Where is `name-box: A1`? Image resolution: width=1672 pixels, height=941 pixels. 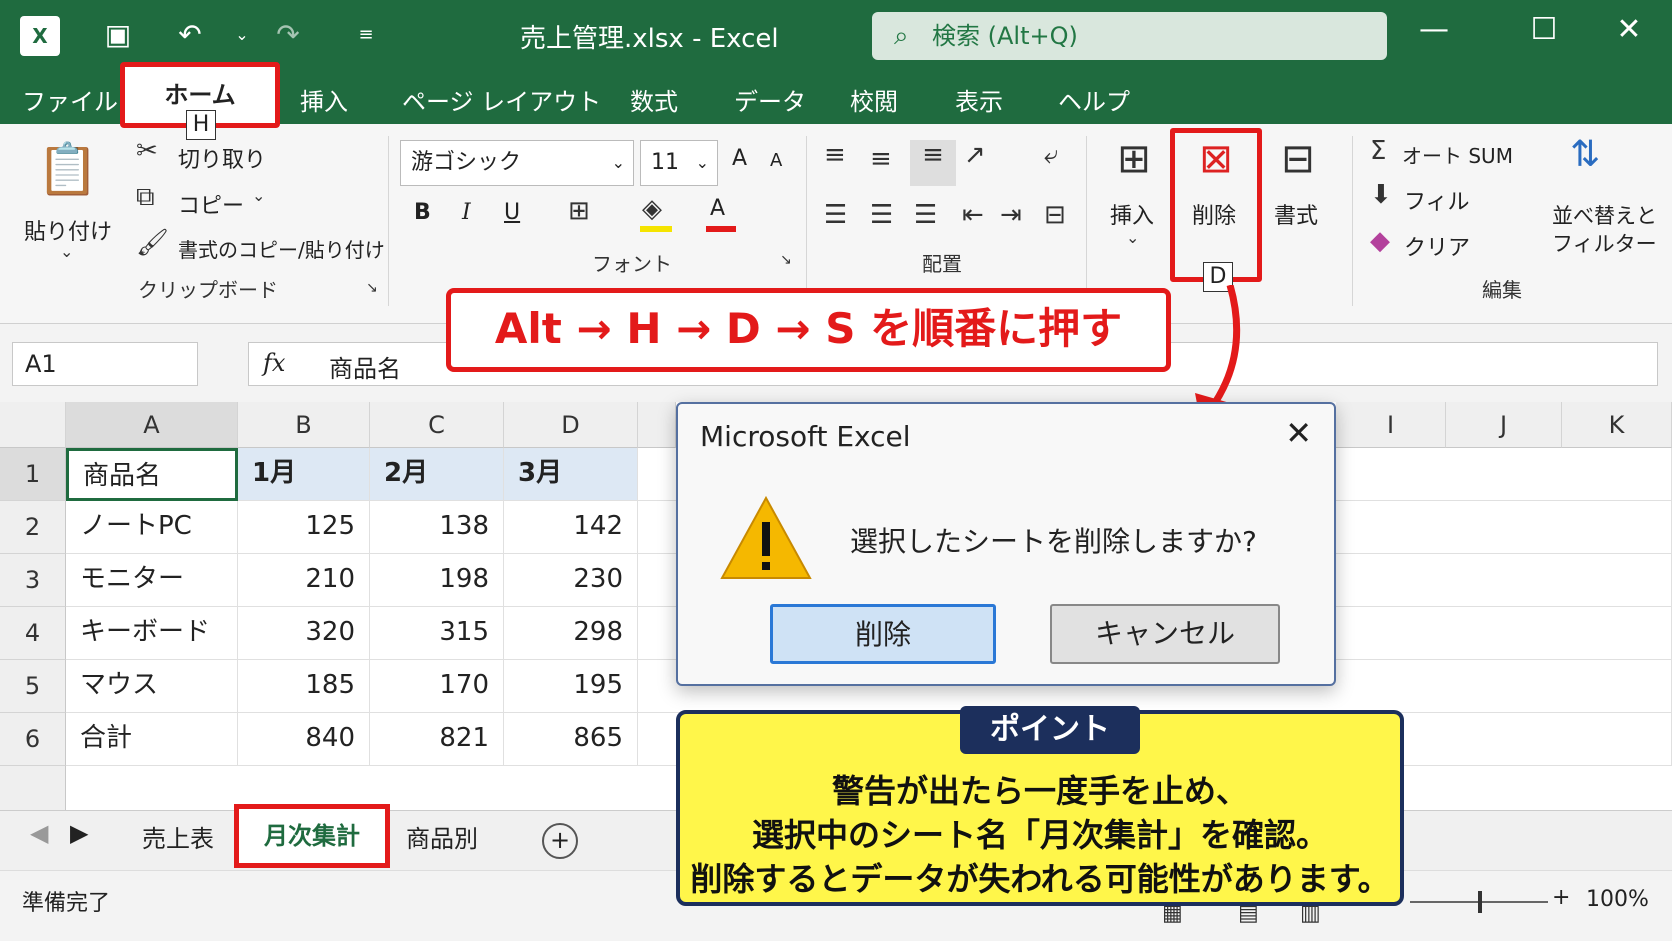 name-box: A1 is located at coordinates (105, 364).